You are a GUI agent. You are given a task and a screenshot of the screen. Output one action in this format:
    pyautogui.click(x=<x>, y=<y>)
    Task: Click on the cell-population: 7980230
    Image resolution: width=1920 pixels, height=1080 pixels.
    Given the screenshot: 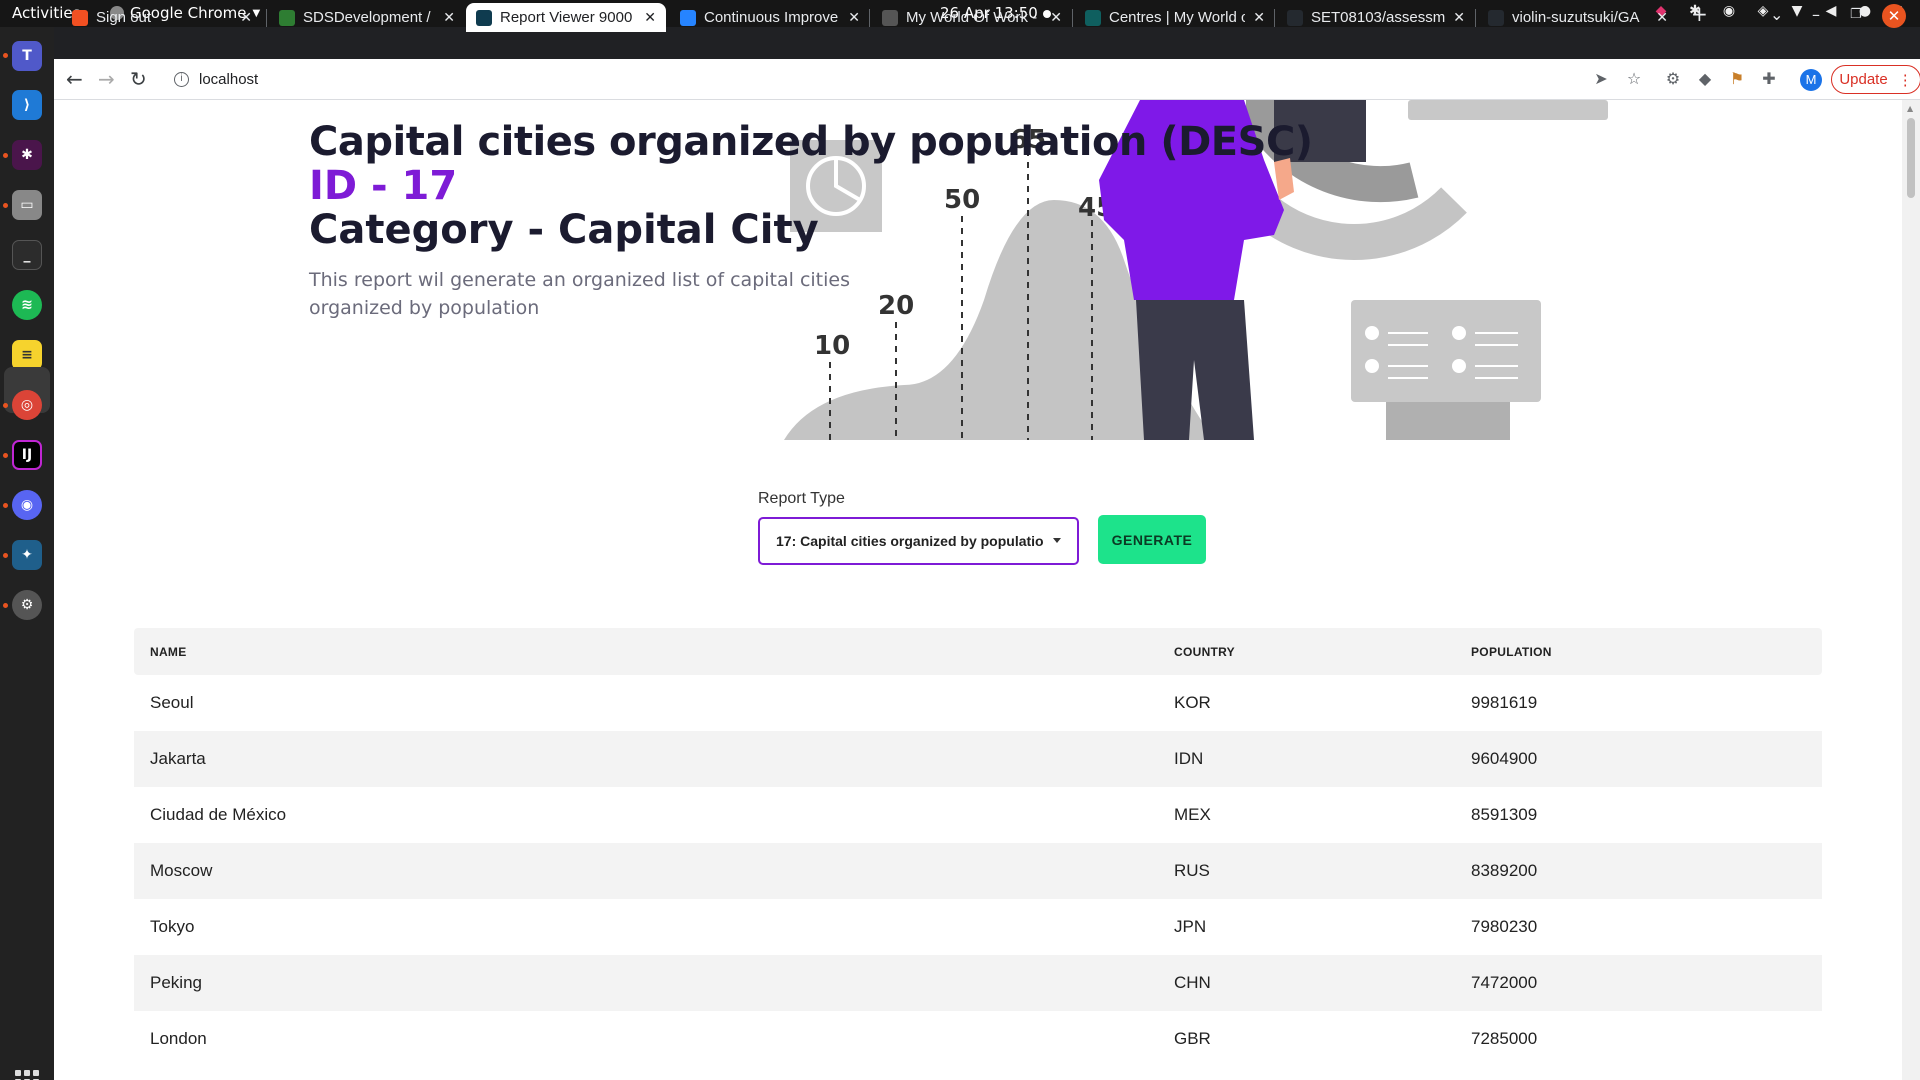 What is the action you would take?
    pyautogui.click(x=1504, y=926)
    